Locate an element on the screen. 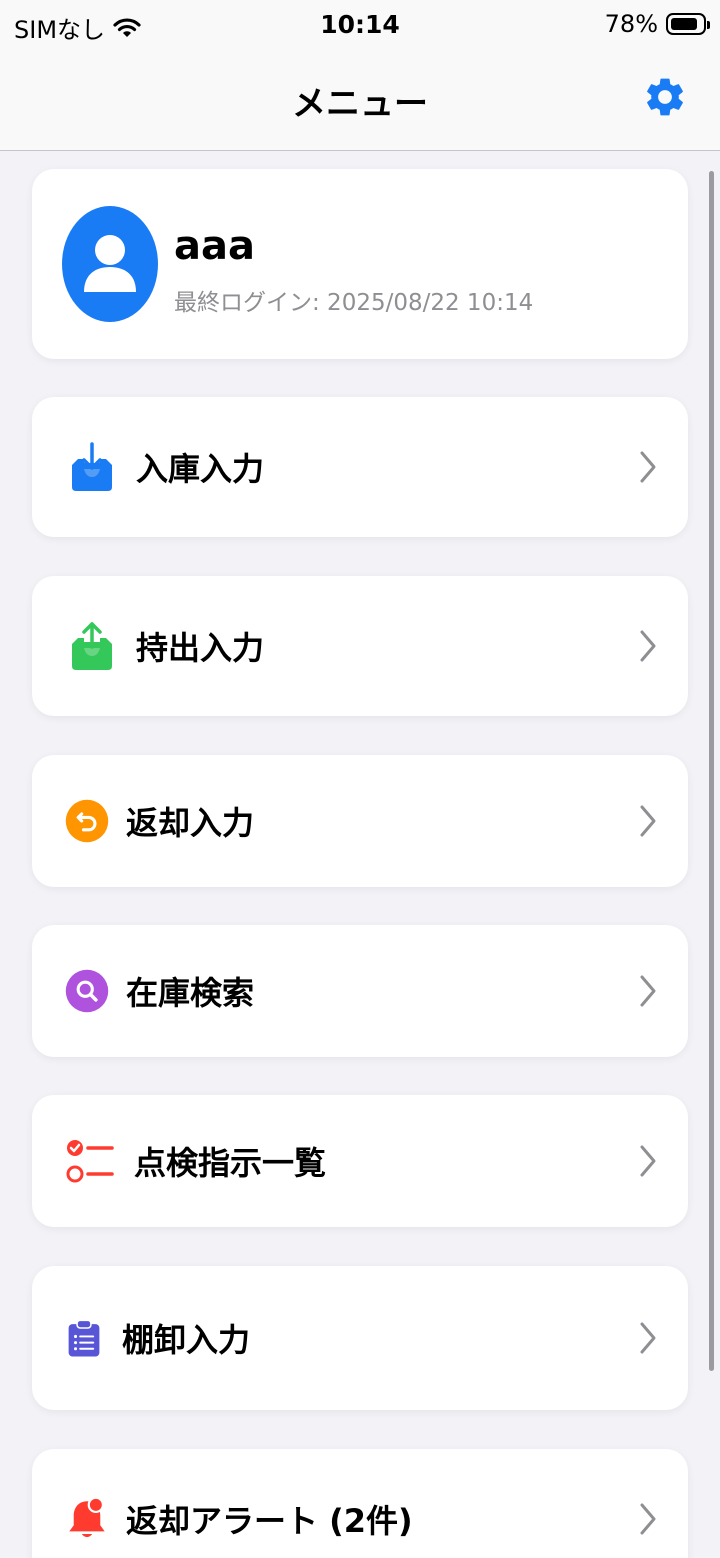 The height and width of the screenshot is (1558, 720). profile-card: aaa 最終ログイン: 2025/08/22 10:14 is located at coordinates (360, 264).